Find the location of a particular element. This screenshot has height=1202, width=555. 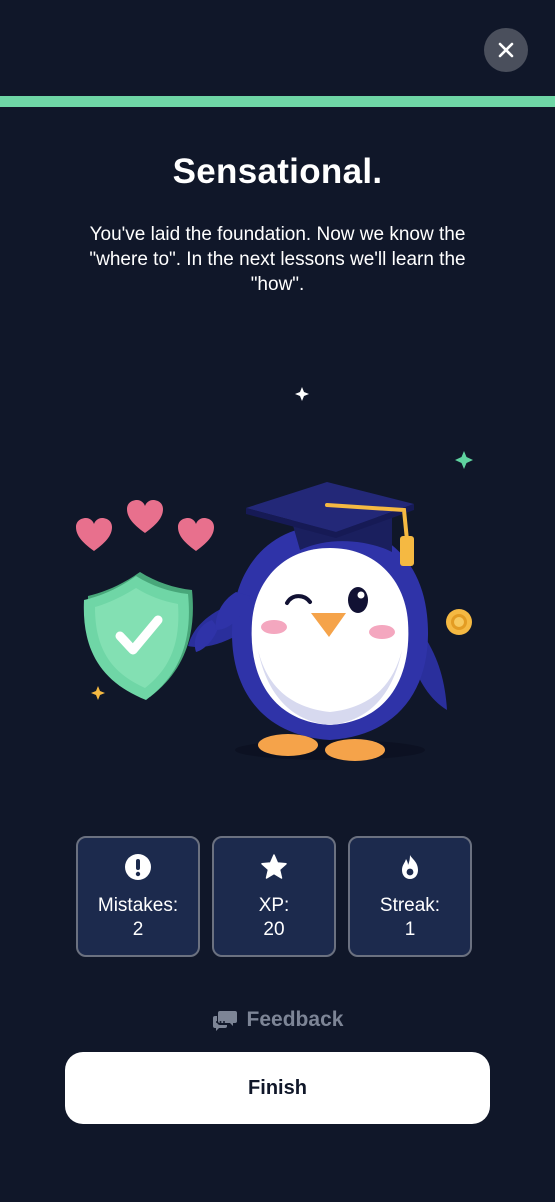

chat-bubbles-icon is located at coordinates (224, 1021).